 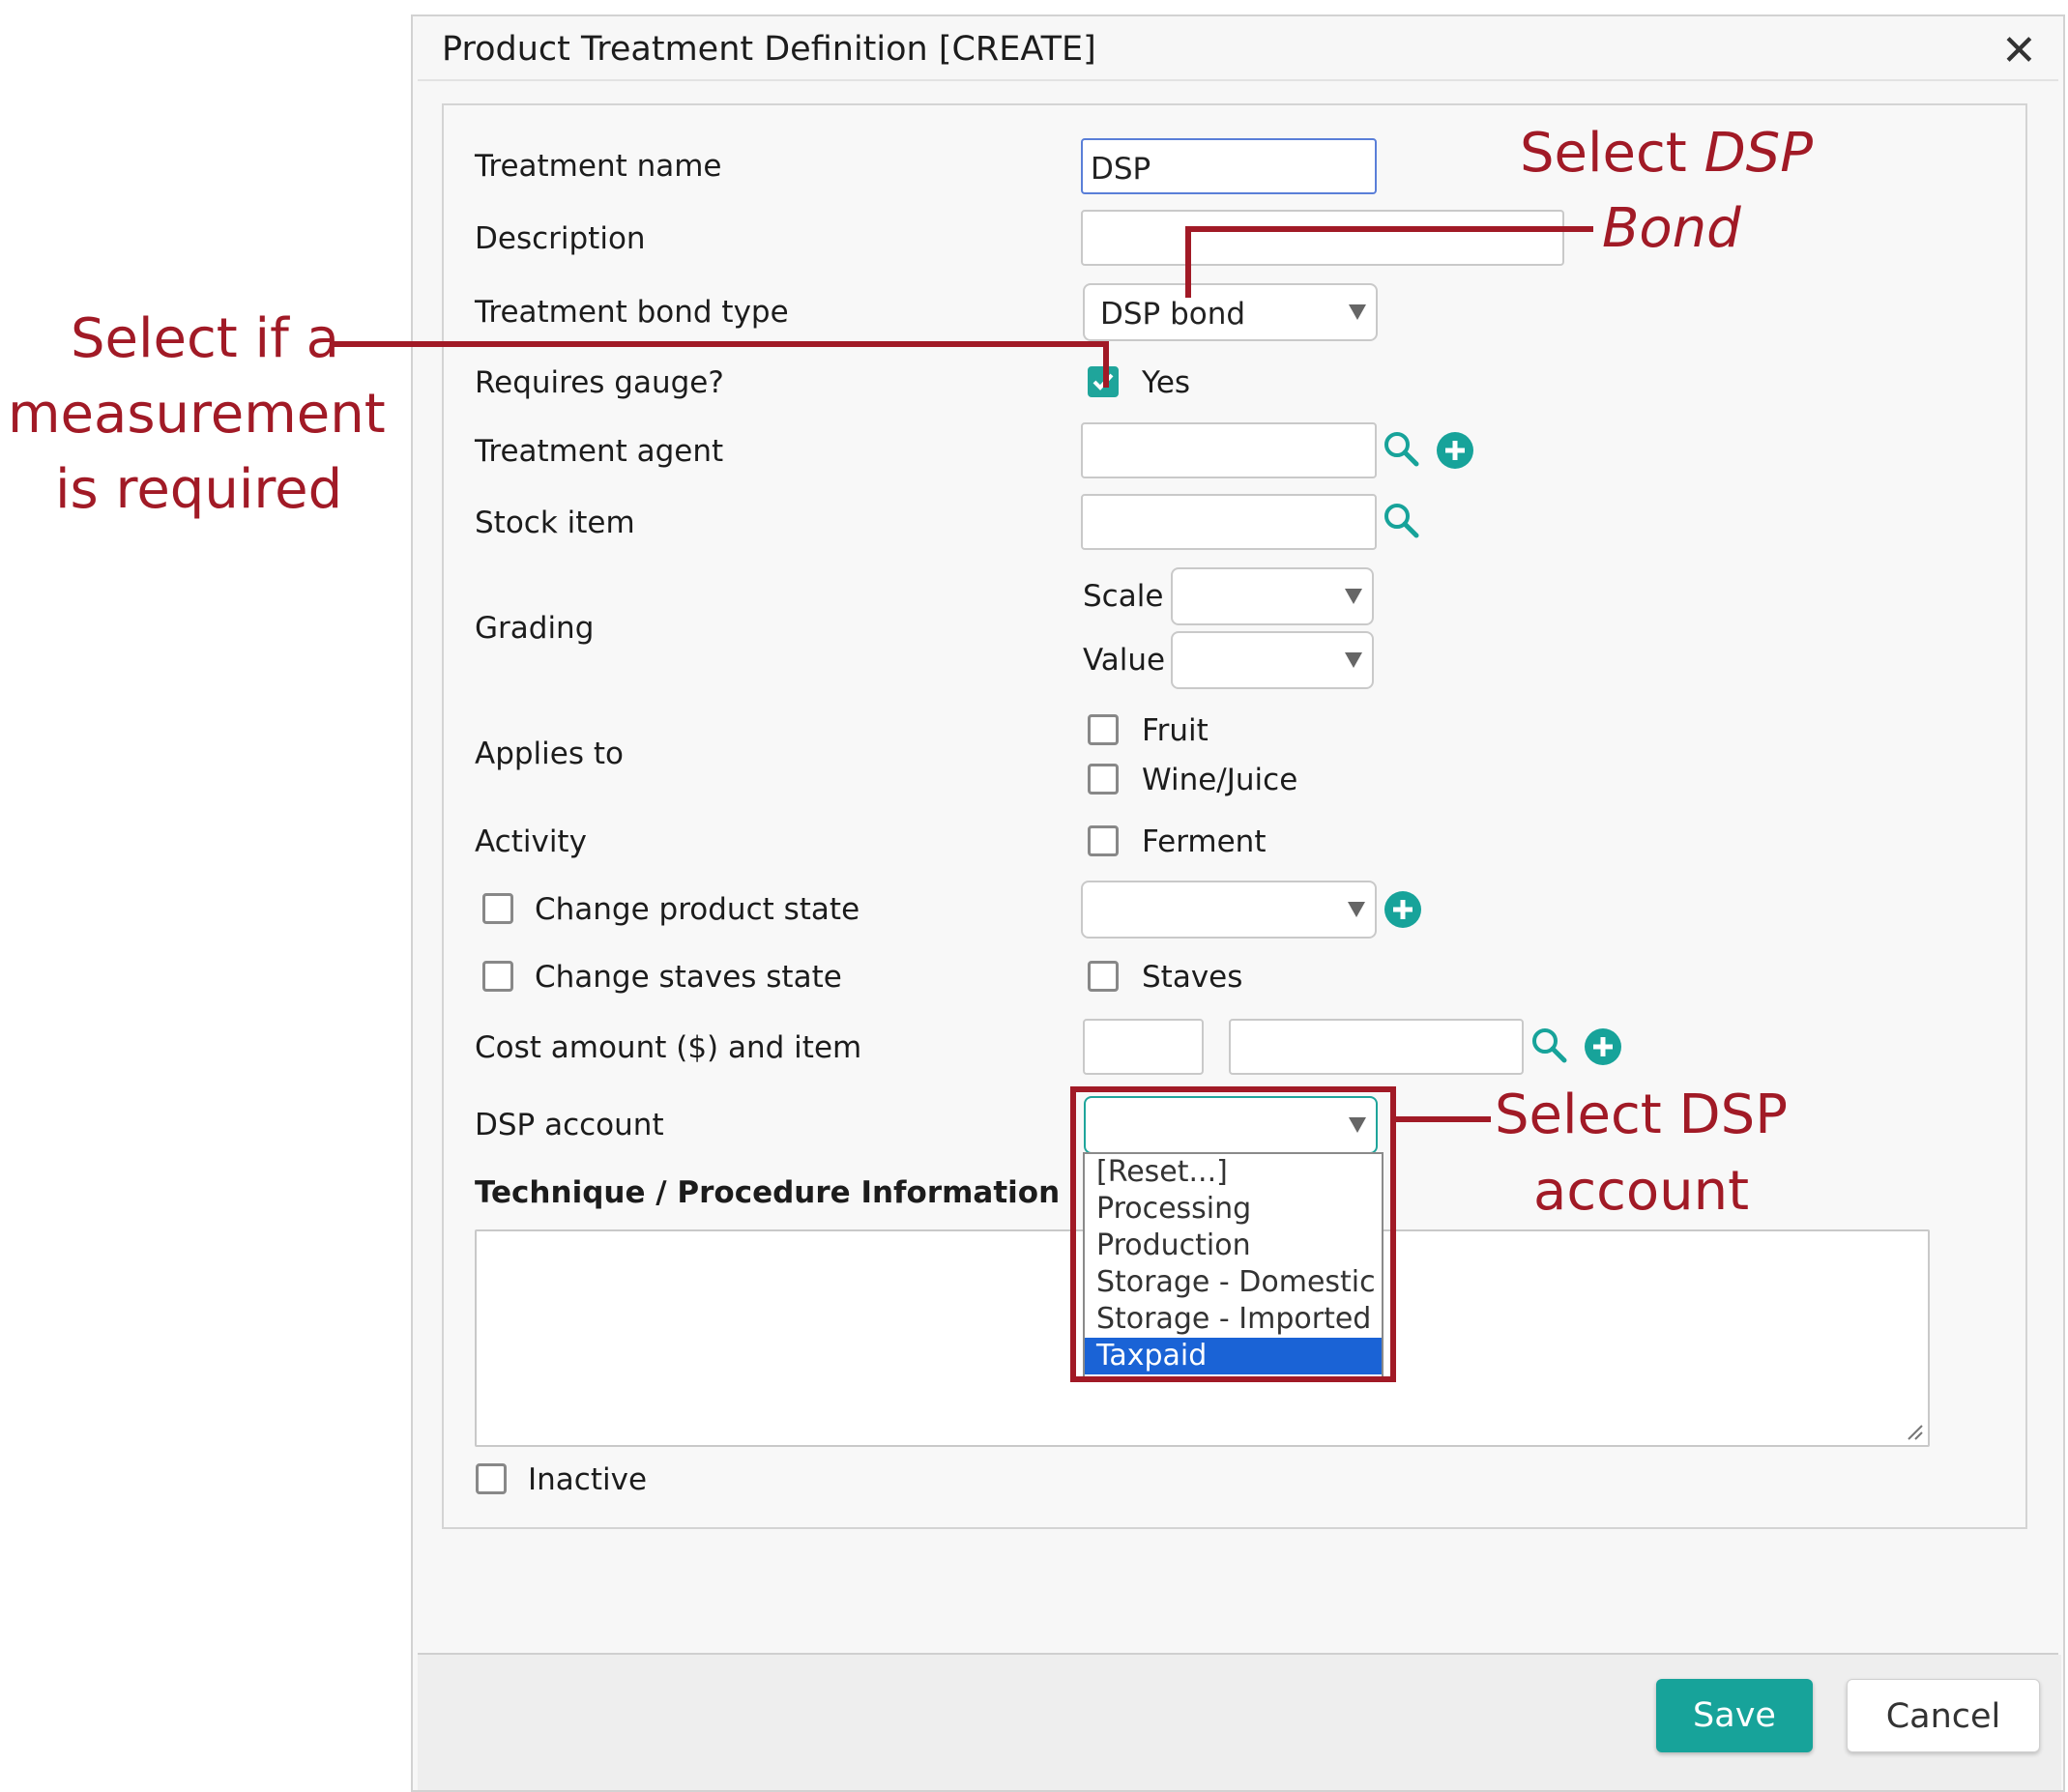 What do you see at coordinates (1376, 1047) in the screenshot?
I see `cost-item-input` at bounding box center [1376, 1047].